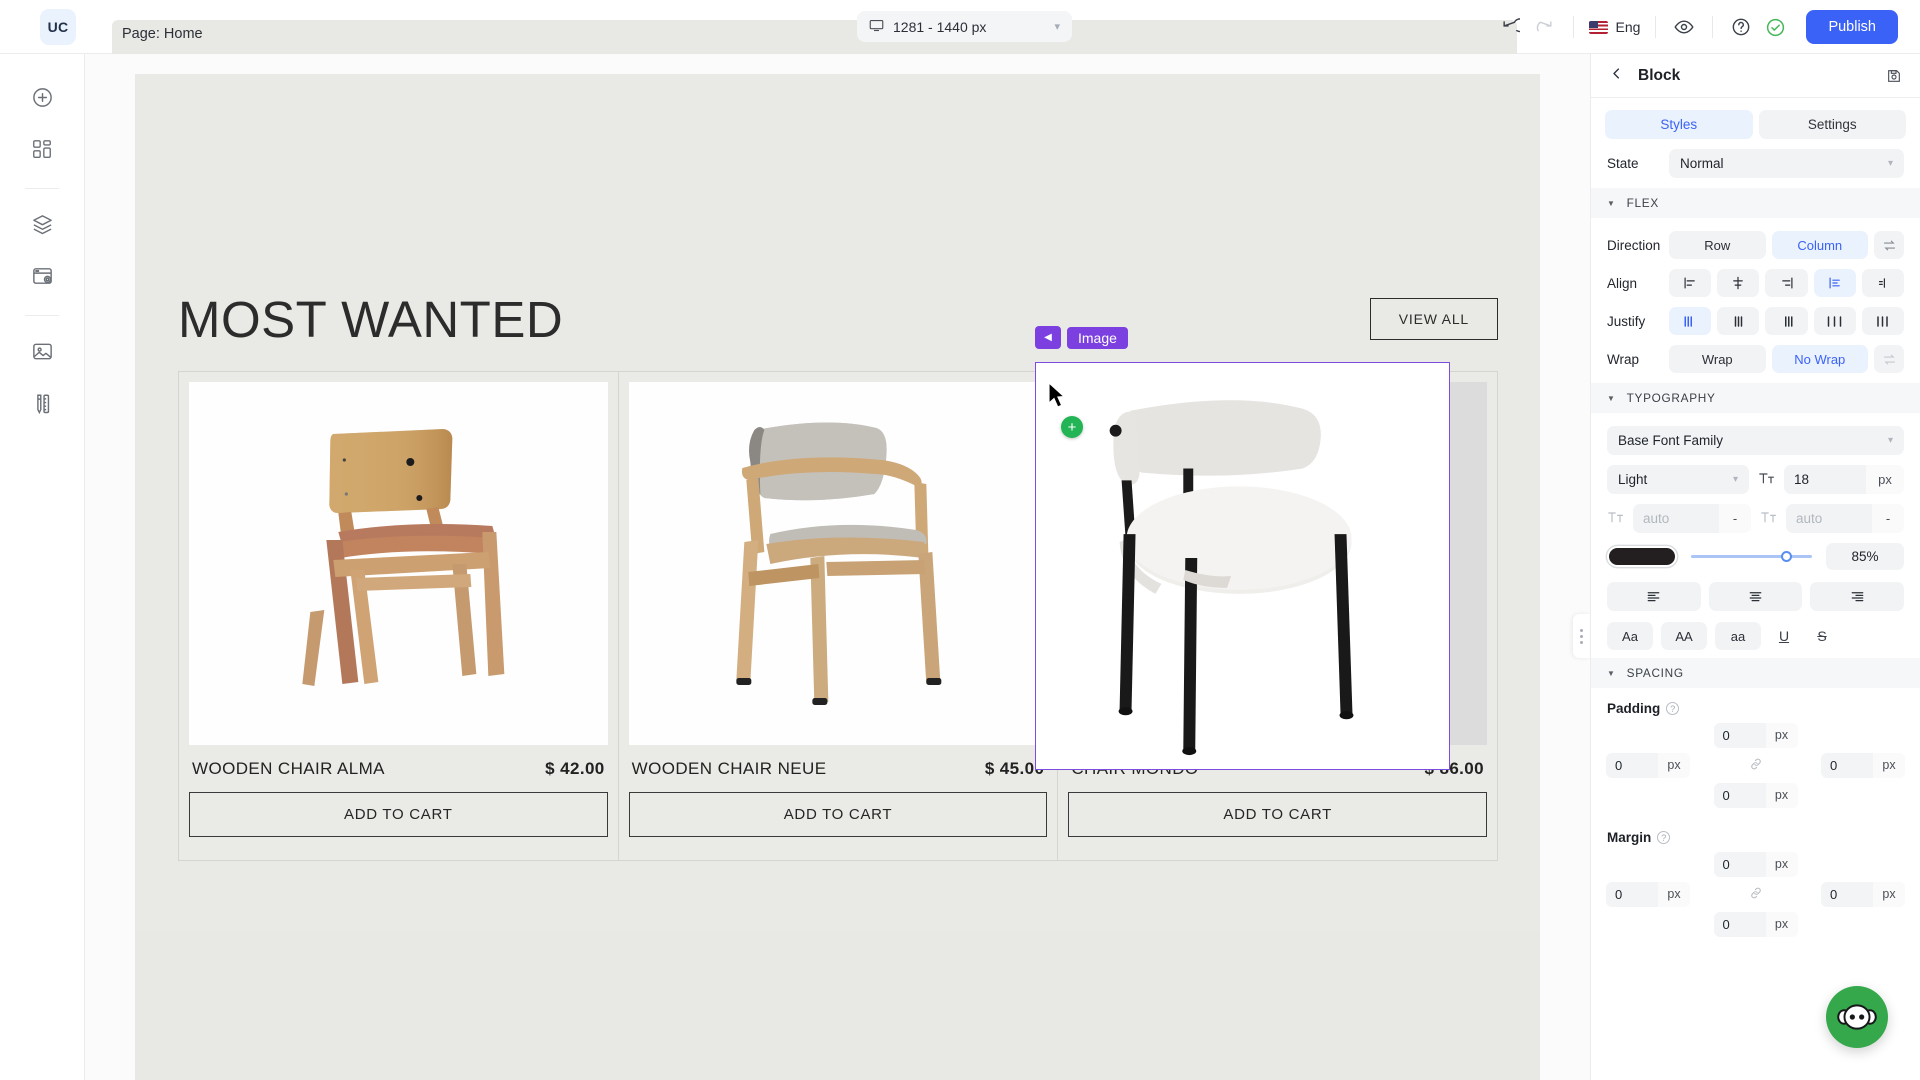 The height and width of the screenshot is (1080, 1920). I want to click on rail-divider, so click(42, 315).